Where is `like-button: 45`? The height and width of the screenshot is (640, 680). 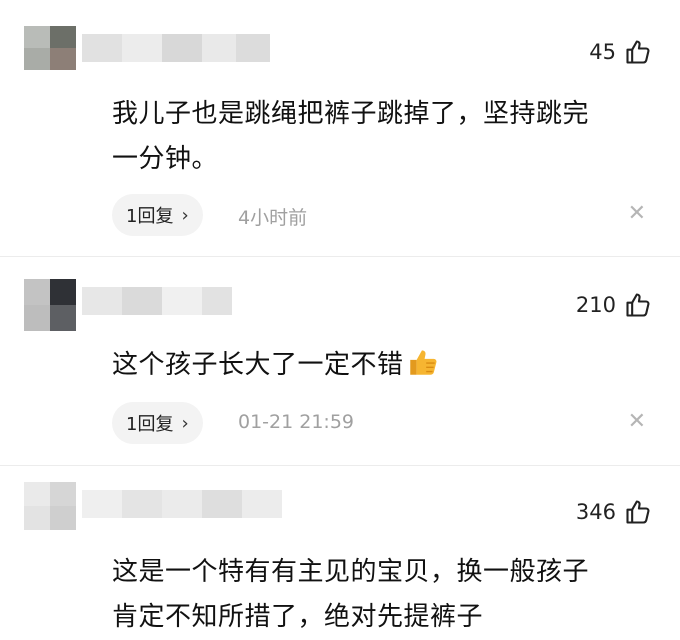 like-button: 45 is located at coordinates (620, 52).